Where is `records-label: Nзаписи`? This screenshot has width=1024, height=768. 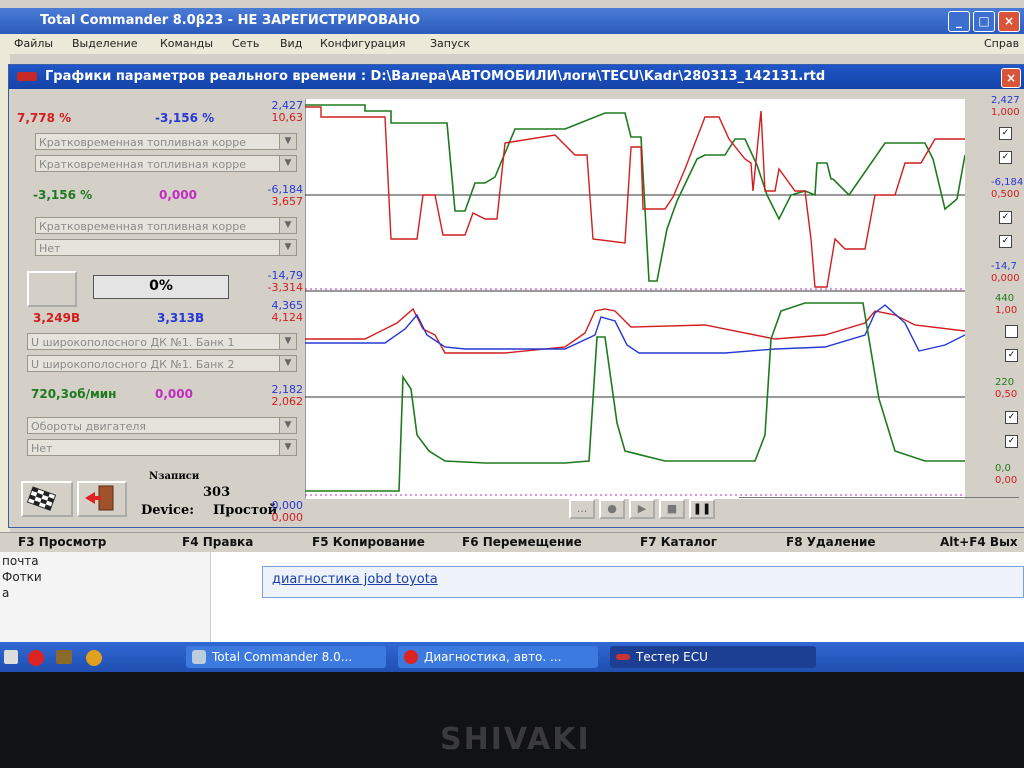
records-label: Nзаписи is located at coordinates (174, 476).